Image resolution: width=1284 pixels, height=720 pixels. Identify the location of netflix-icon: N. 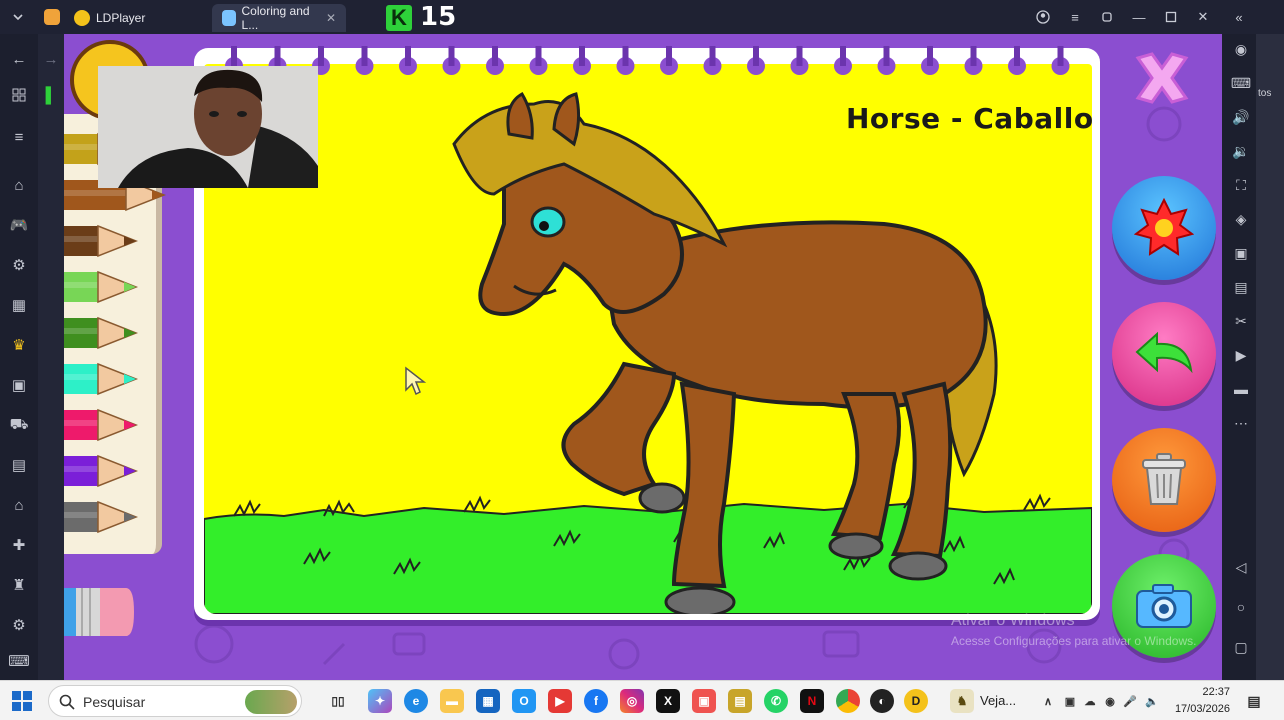
(812, 701).